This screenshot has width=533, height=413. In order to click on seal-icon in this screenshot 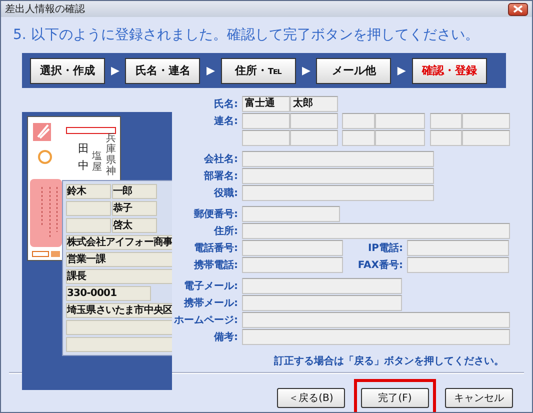, I will do `click(45, 157)`.